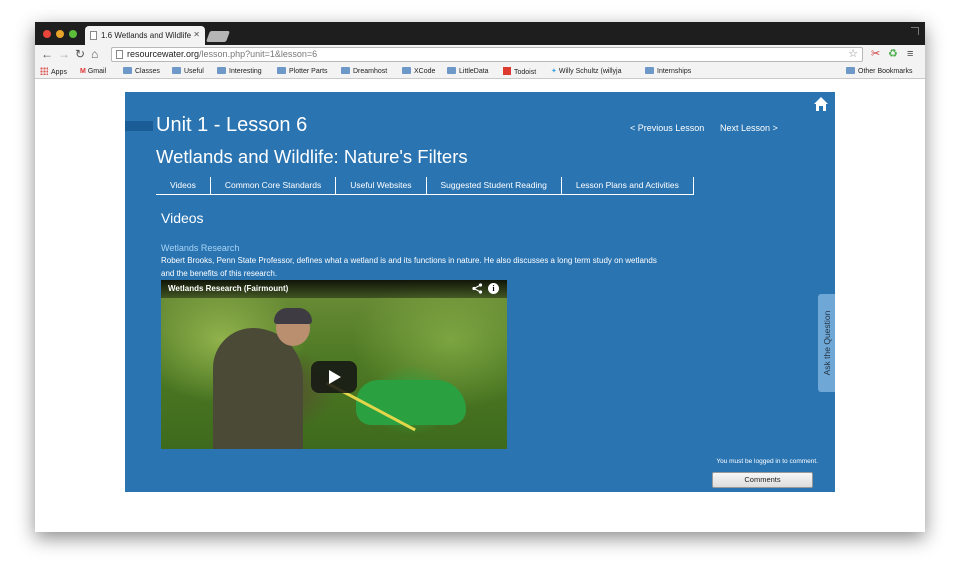 This screenshot has height=580, width=960. What do you see at coordinates (411, 402) in the screenshot?
I see `video-thumbnail-bag` at bounding box center [411, 402].